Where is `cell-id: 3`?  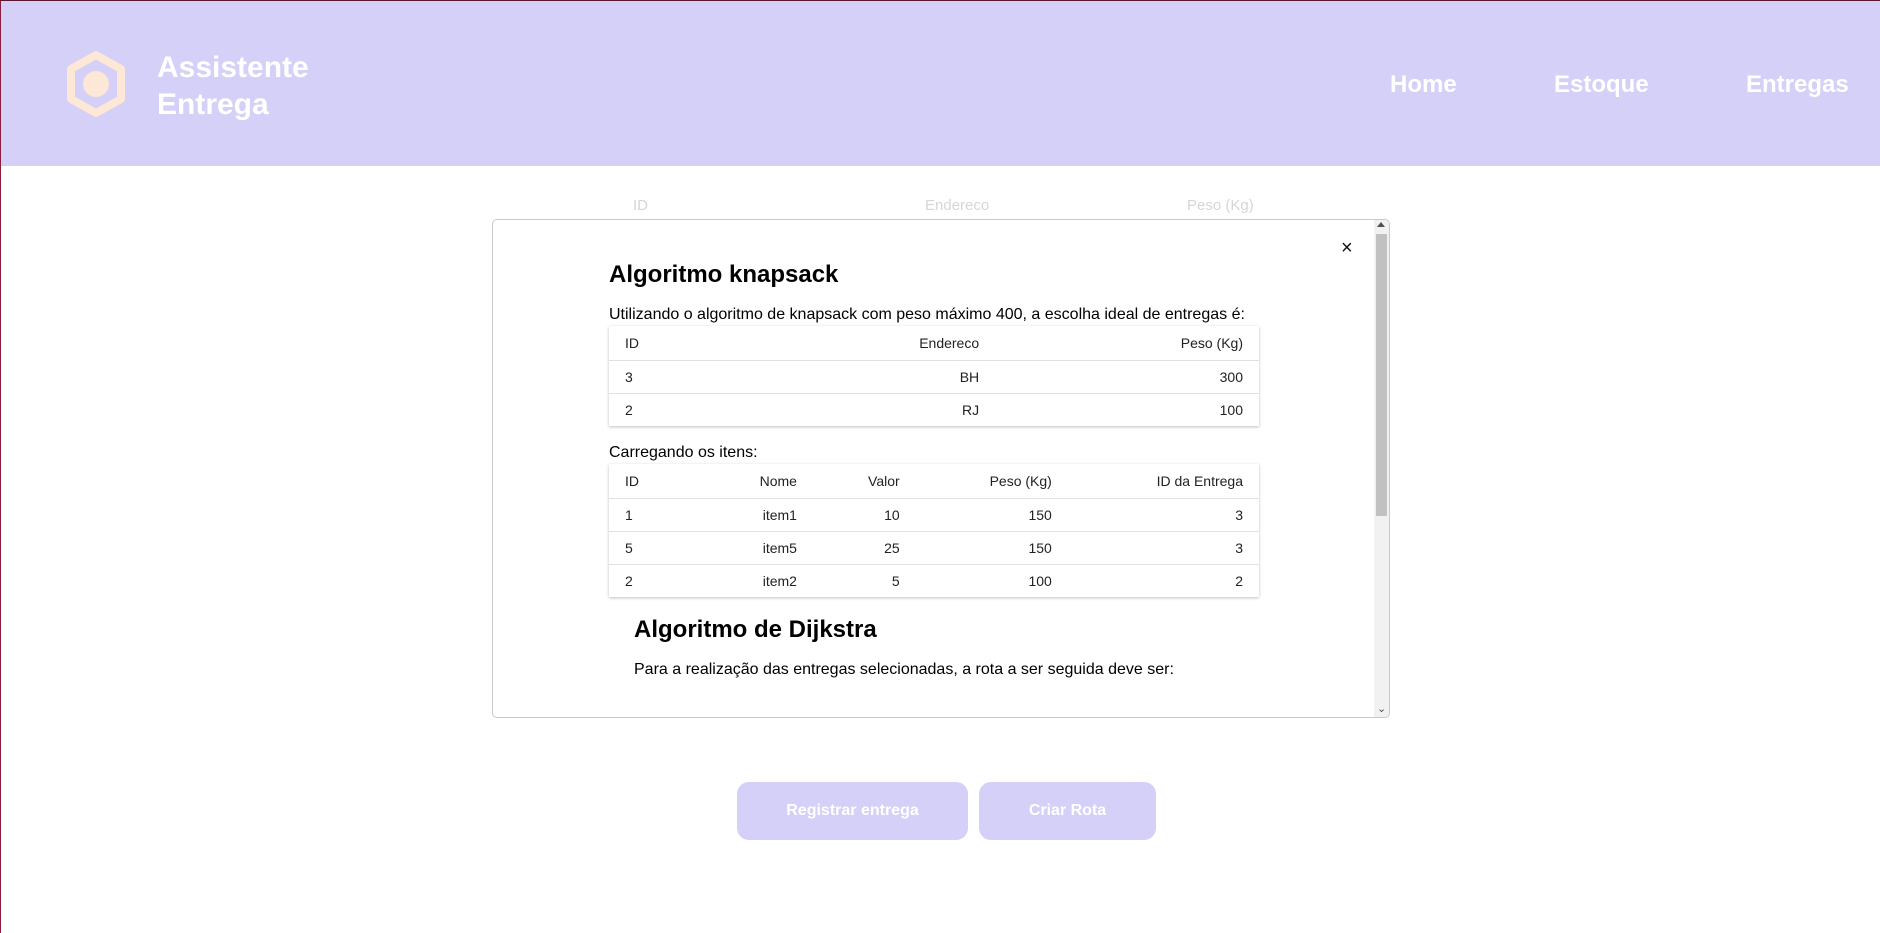
cell-id: 3 is located at coordinates (673, 377).